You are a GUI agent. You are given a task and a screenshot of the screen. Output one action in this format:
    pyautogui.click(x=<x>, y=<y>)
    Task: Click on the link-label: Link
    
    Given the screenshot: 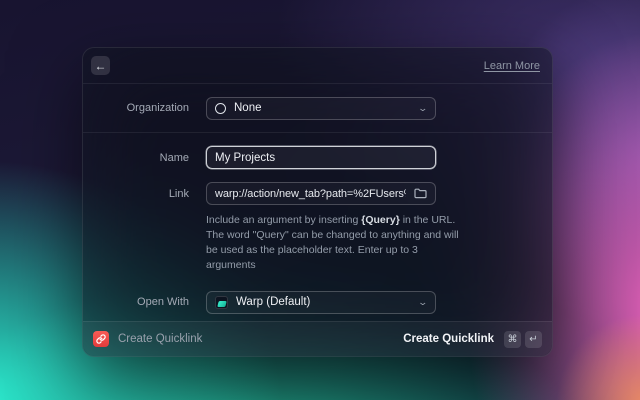 What is the action you would take?
    pyautogui.click(x=178, y=193)
    